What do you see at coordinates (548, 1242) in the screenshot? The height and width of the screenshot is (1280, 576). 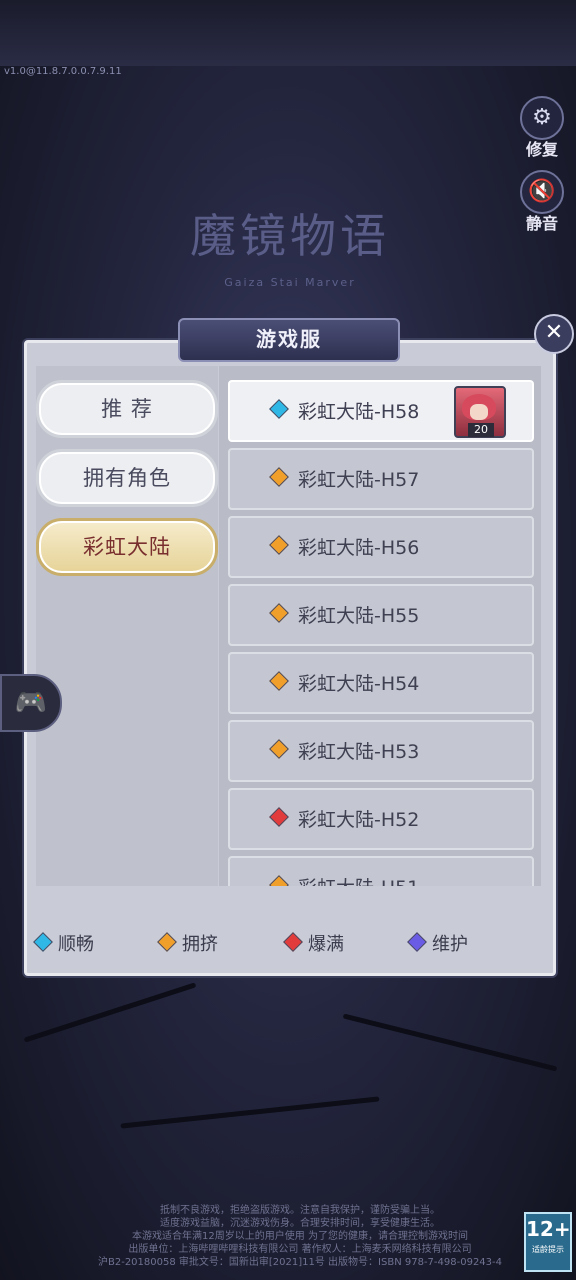 I see `age-rating-badge: 12+ 适龄提示` at bounding box center [548, 1242].